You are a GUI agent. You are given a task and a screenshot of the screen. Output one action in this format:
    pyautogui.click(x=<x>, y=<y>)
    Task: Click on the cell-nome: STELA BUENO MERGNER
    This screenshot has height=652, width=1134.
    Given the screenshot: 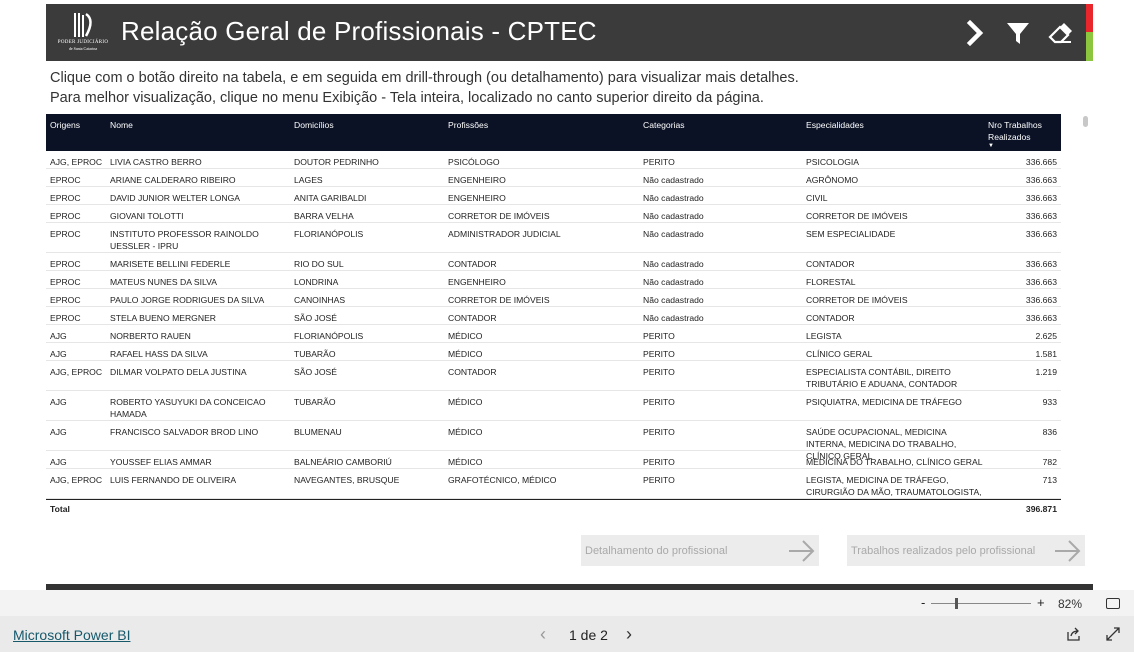 What is the action you would take?
    pyautogui.click(x=163, y=318)
    